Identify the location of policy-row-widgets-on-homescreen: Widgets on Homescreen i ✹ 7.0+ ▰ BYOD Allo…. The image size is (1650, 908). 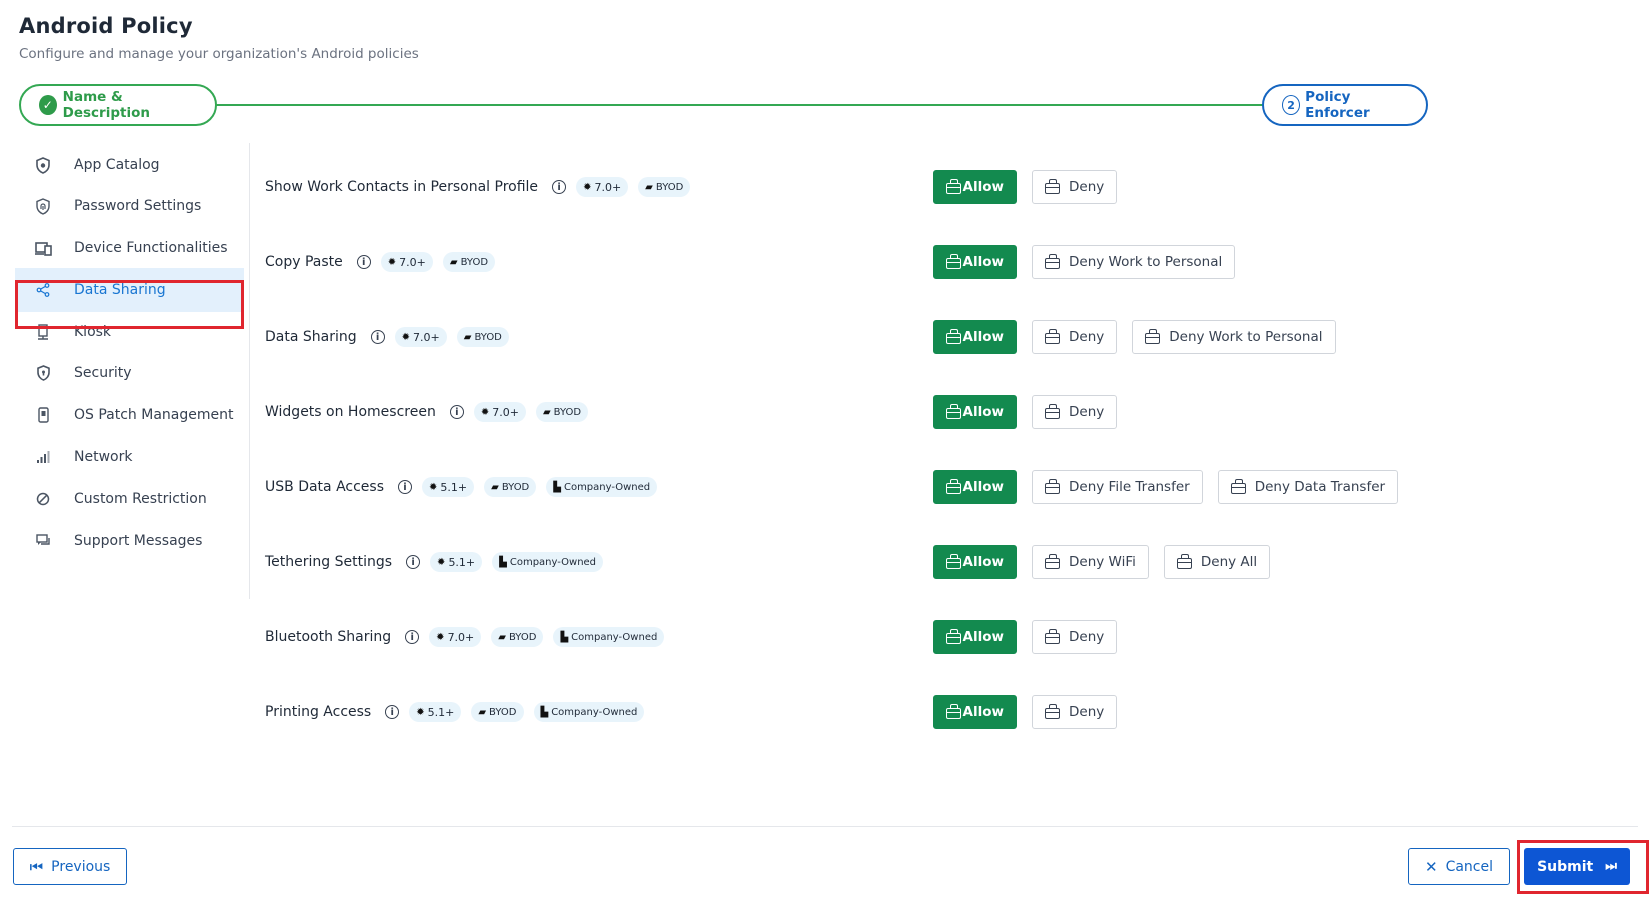
(835, 412).